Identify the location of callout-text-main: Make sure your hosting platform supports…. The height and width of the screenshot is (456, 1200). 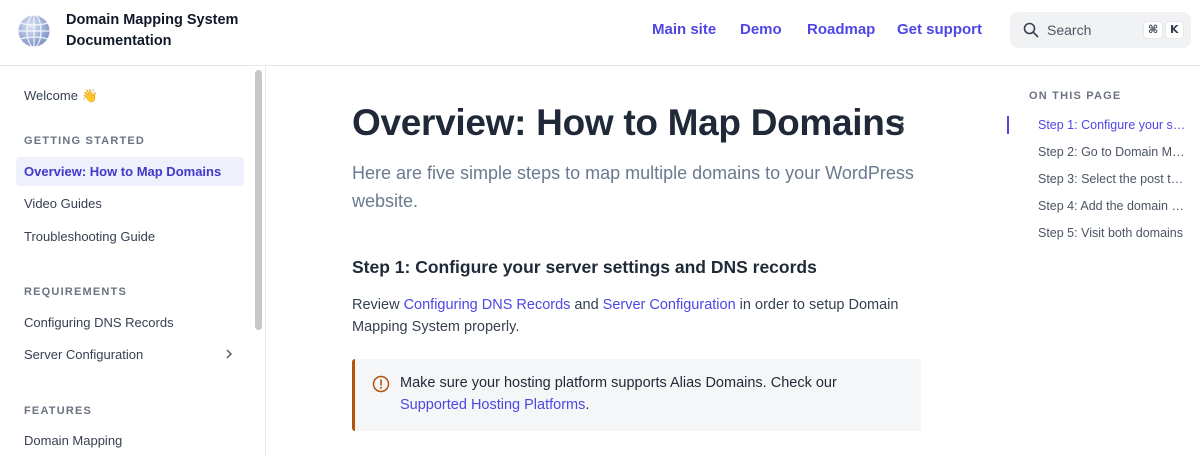
(618, 383).